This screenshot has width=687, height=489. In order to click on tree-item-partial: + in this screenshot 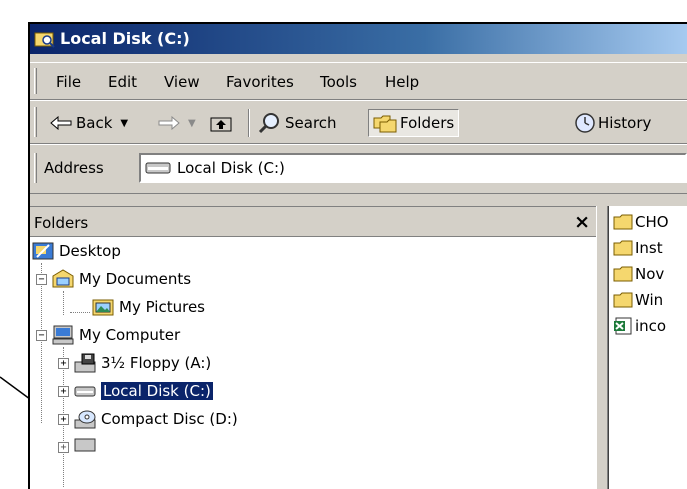, I will do `click(79, 447)`.